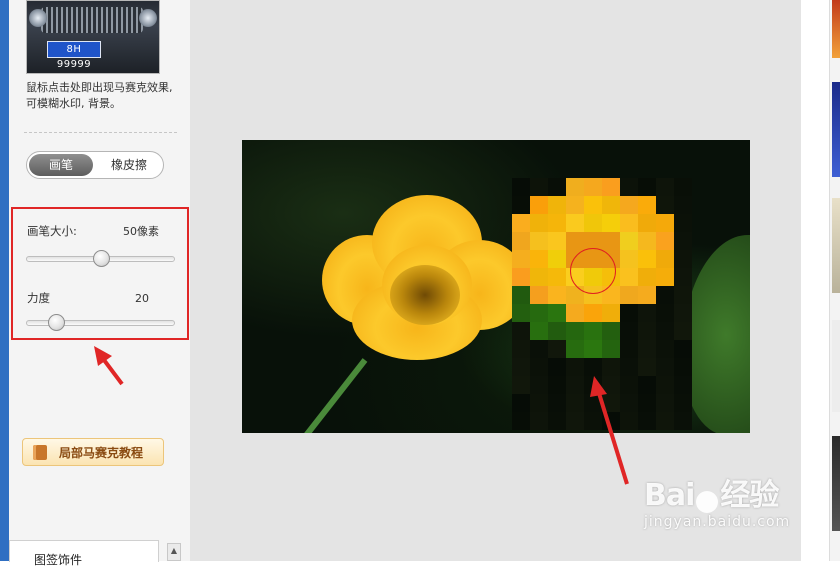 This screenshot has width=840, height=568. Describe the element at coordinates (92, 20) in the screenshot. I see `car-grille` at that location.